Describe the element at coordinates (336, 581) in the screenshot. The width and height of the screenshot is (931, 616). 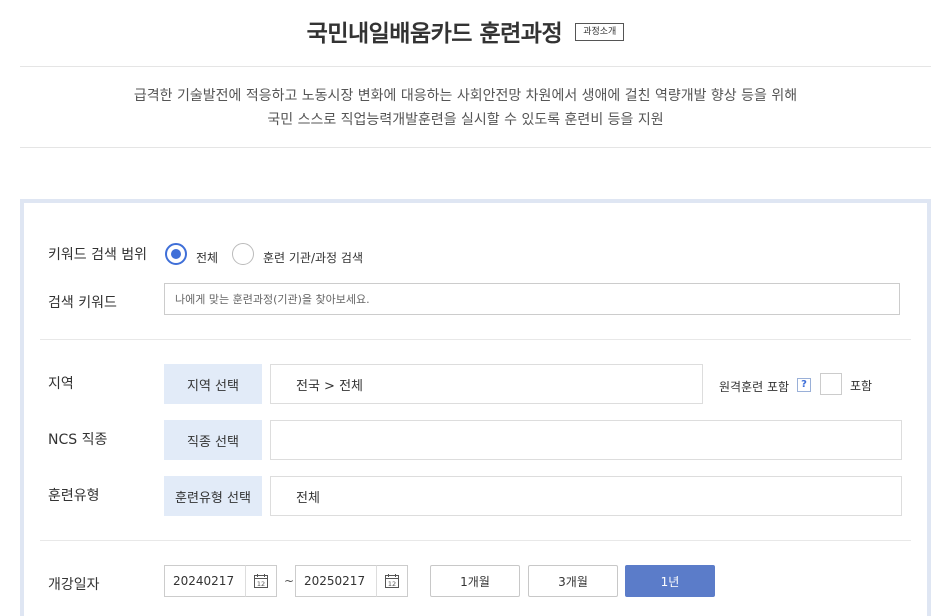
I see `end-date-input: 20250217` at that location.